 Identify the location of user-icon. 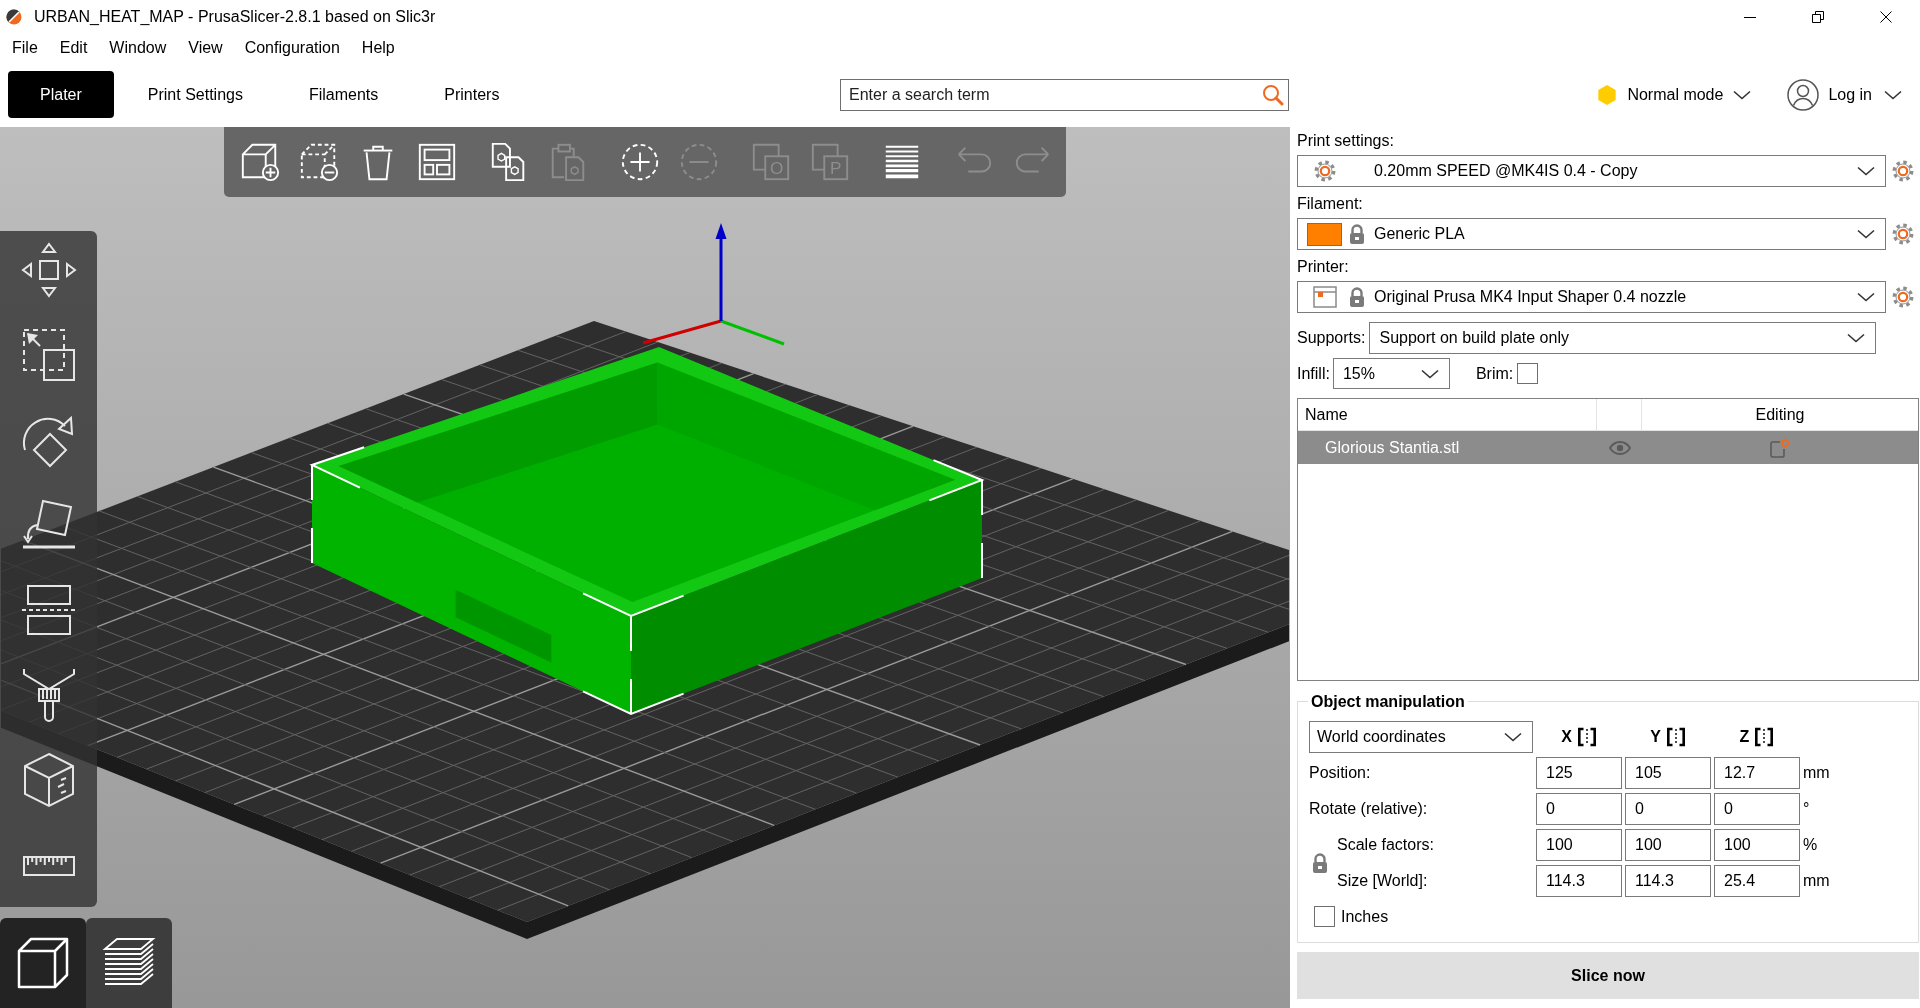
(1803, 94).